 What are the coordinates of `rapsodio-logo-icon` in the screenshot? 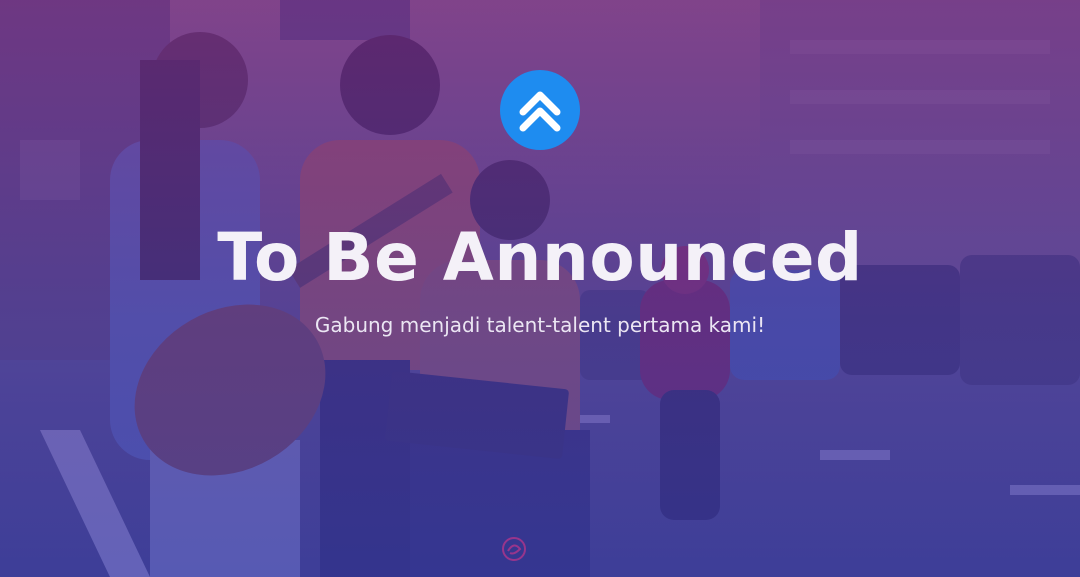 It's located at (514, 549).